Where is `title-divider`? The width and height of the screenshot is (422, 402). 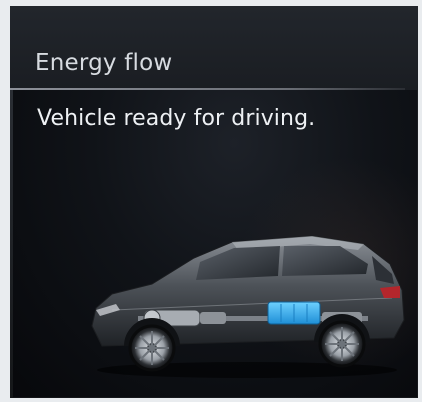
title-divider is located at coordinates (207, 89).